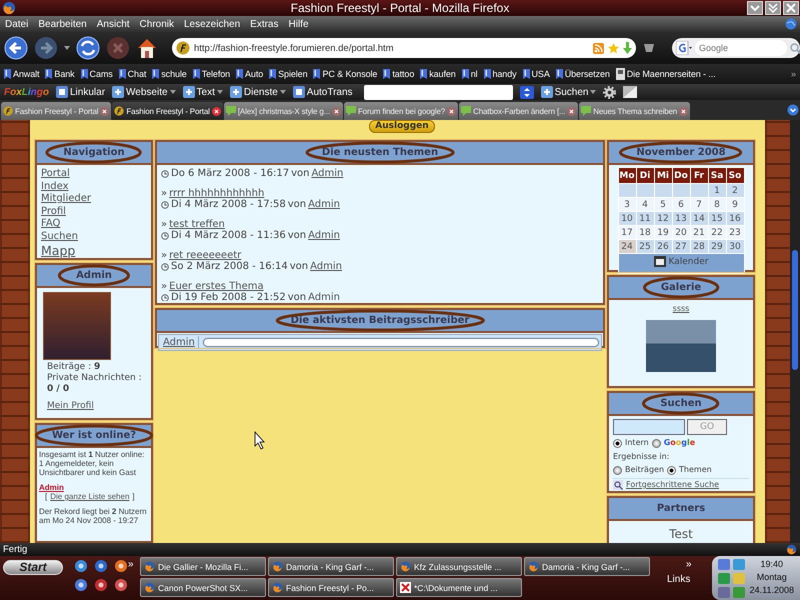 The image size is (800, 600). What do you see at coordinates (609, 92) in the screenshot?
I see `settings-icon` at bounding box center [609, 92].